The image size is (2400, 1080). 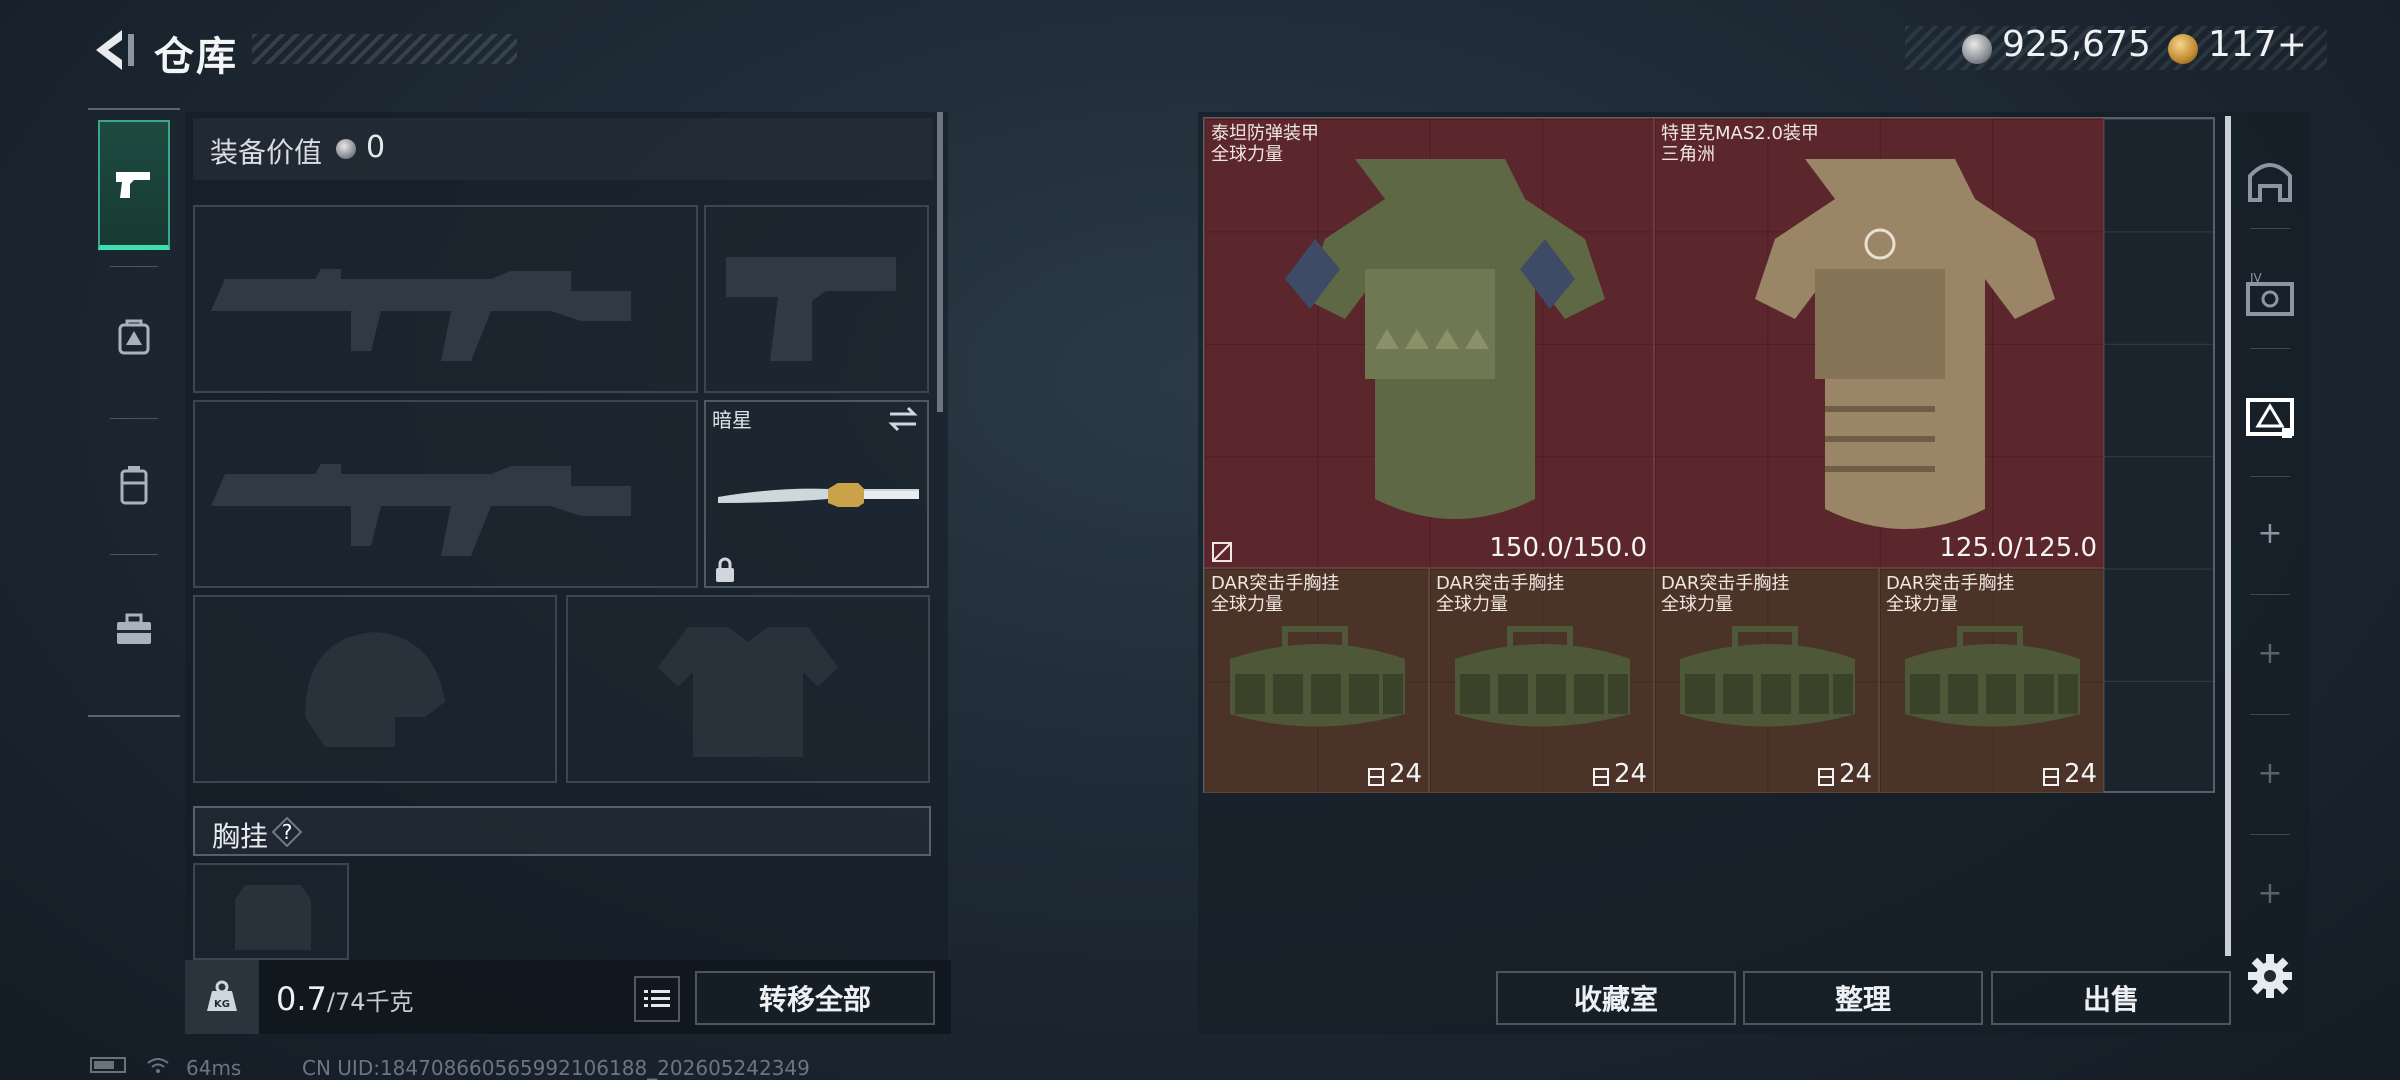 I want to click on item-durability: 150.0/150.0, so click(x=1568, y=548).